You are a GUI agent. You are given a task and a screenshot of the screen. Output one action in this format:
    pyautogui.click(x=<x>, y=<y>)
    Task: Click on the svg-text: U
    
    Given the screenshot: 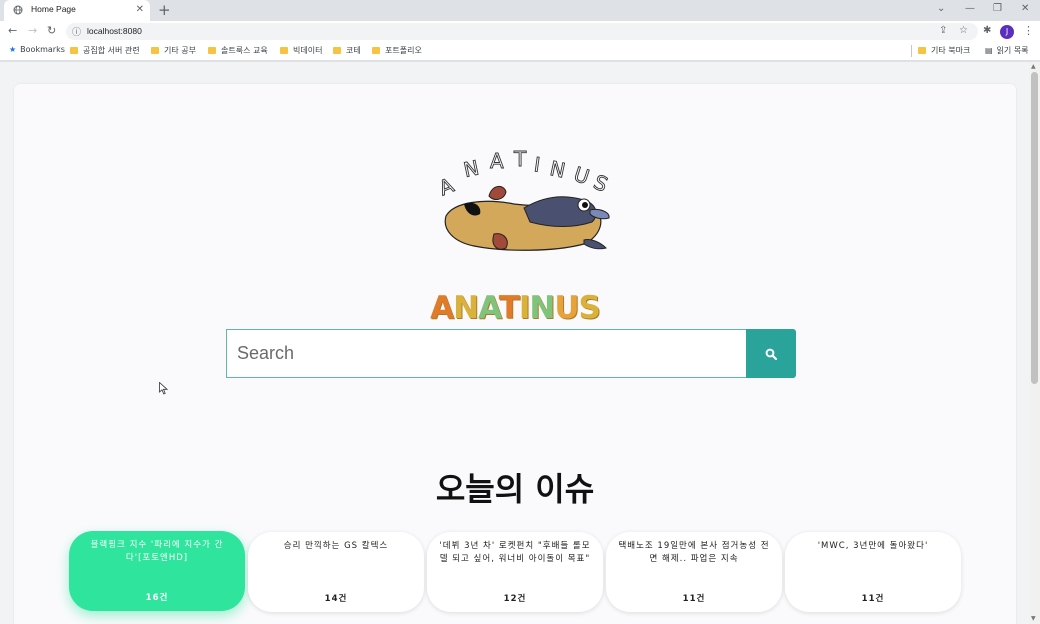 What is the action you would take?
    pyautogui.click(x=581, y=175)
    